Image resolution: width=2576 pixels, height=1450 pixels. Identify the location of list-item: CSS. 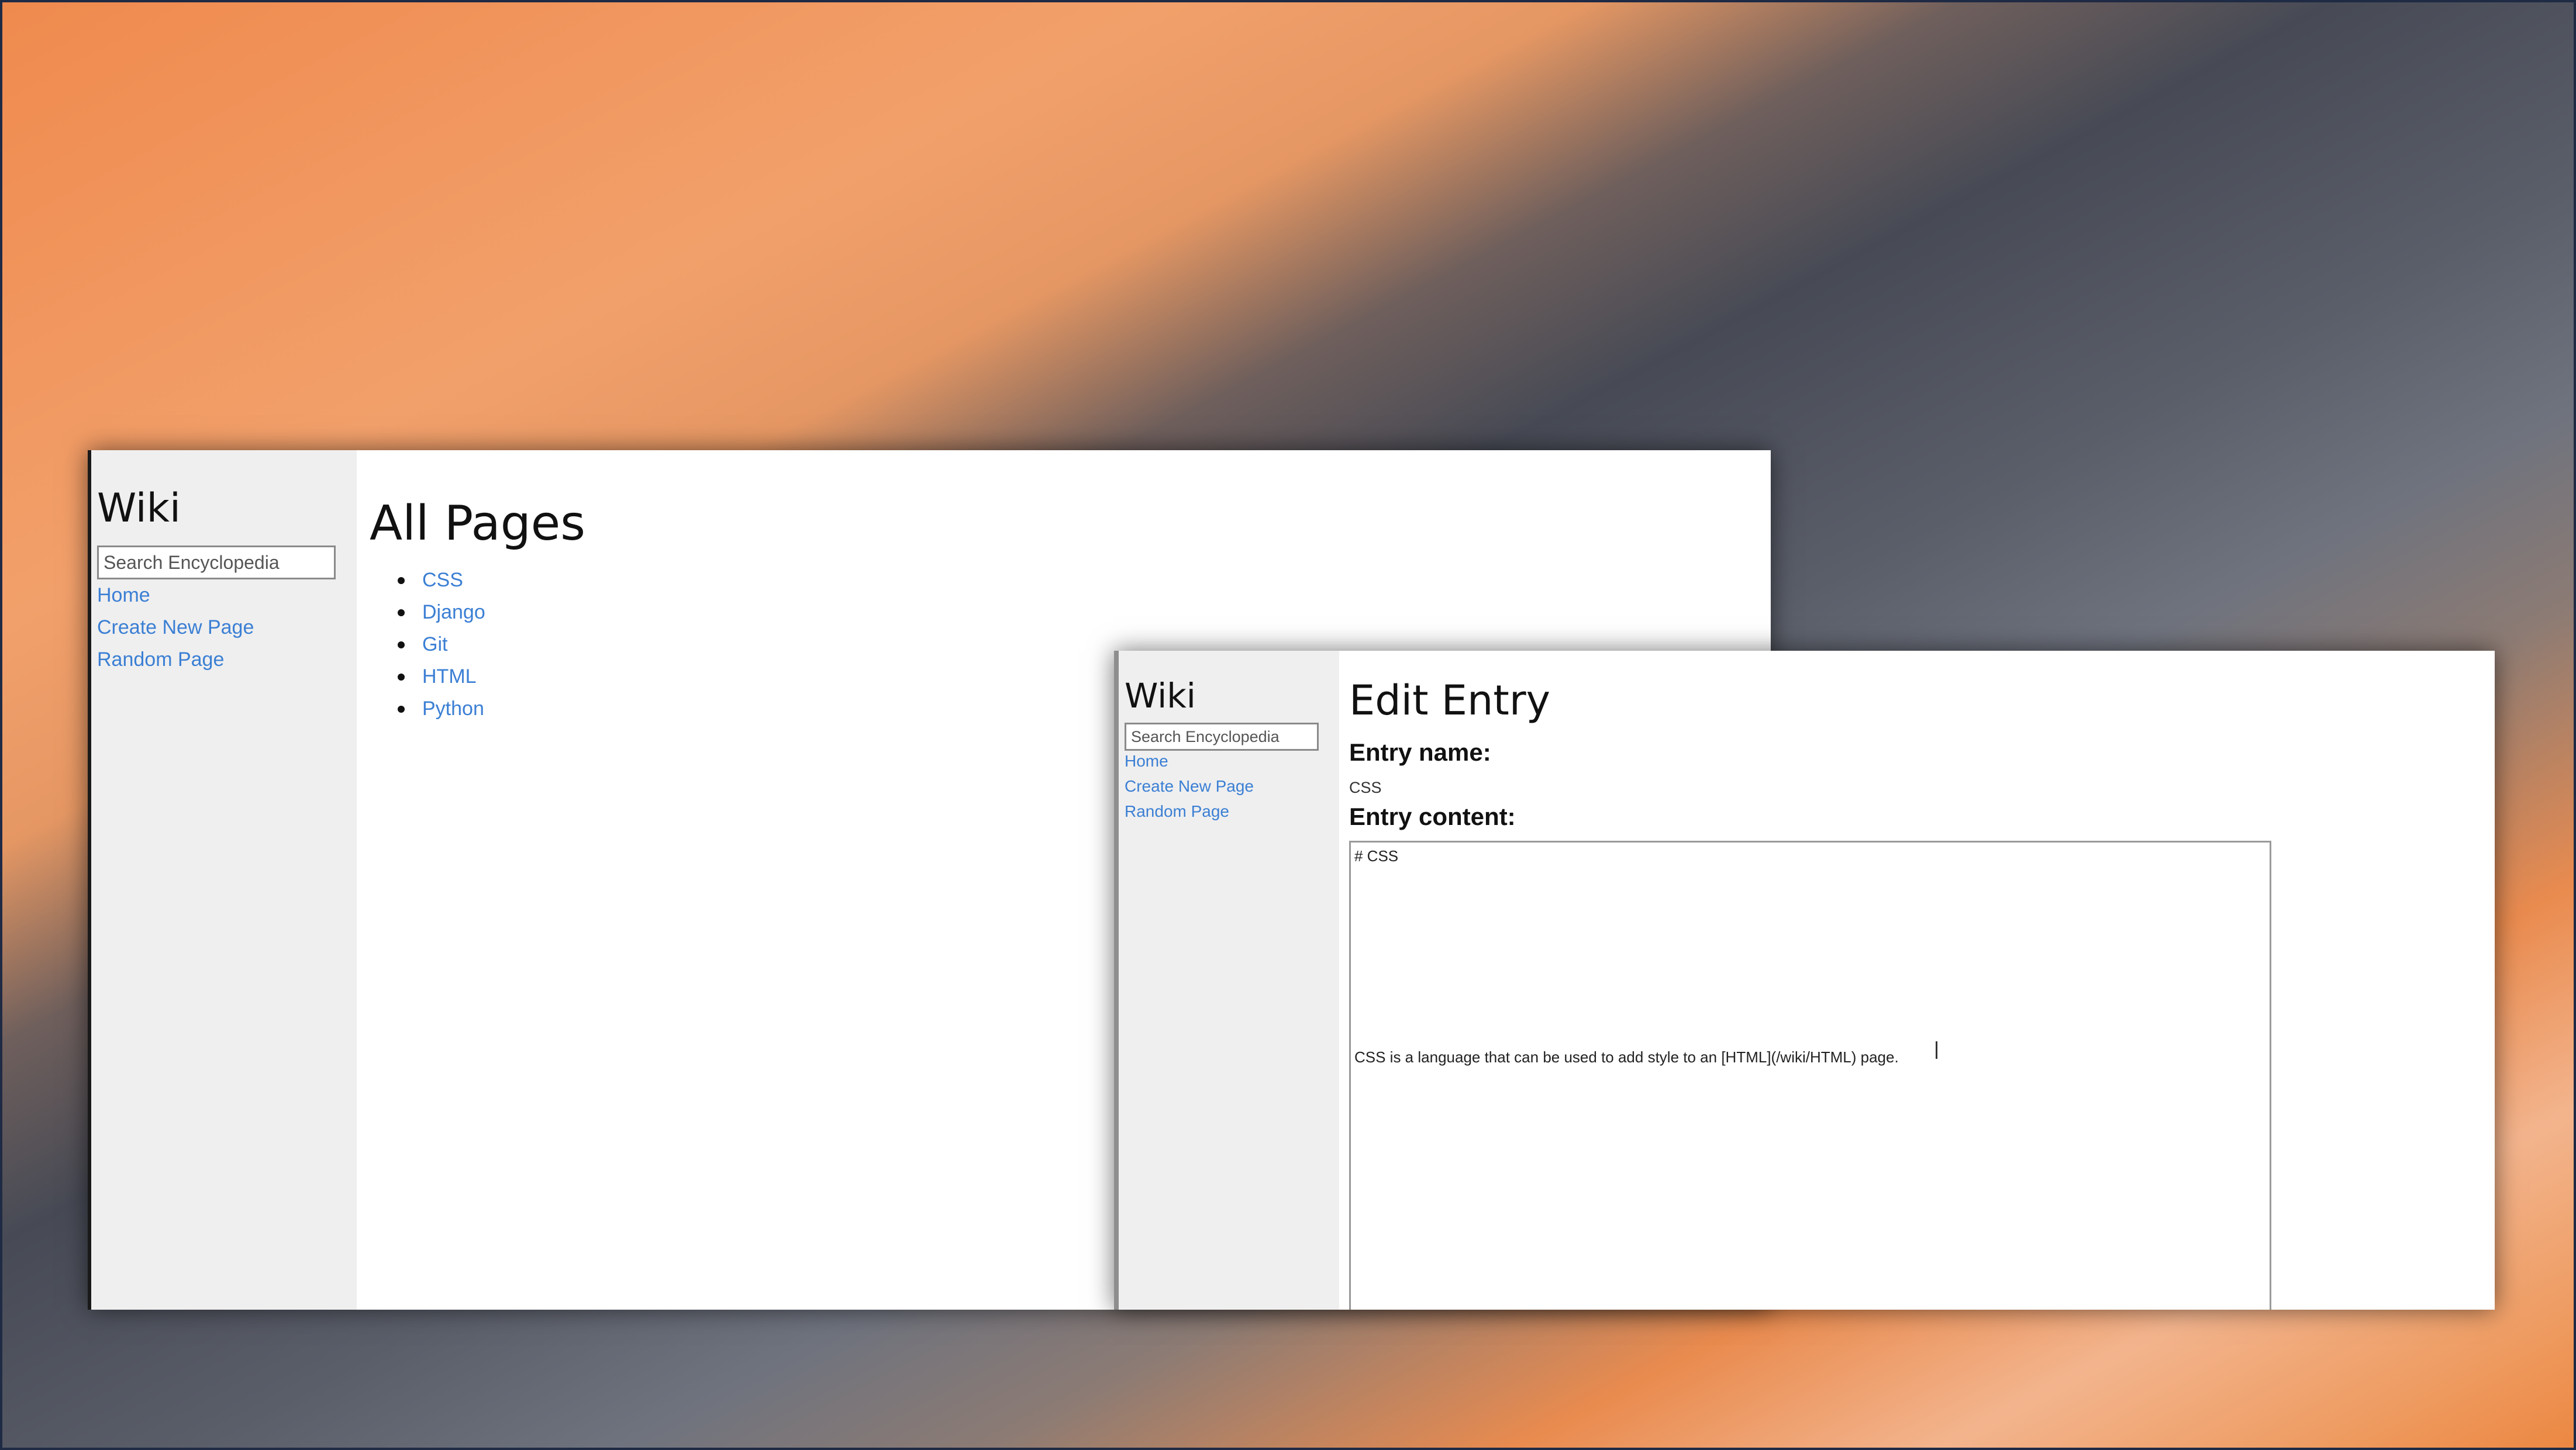
(442, 580).